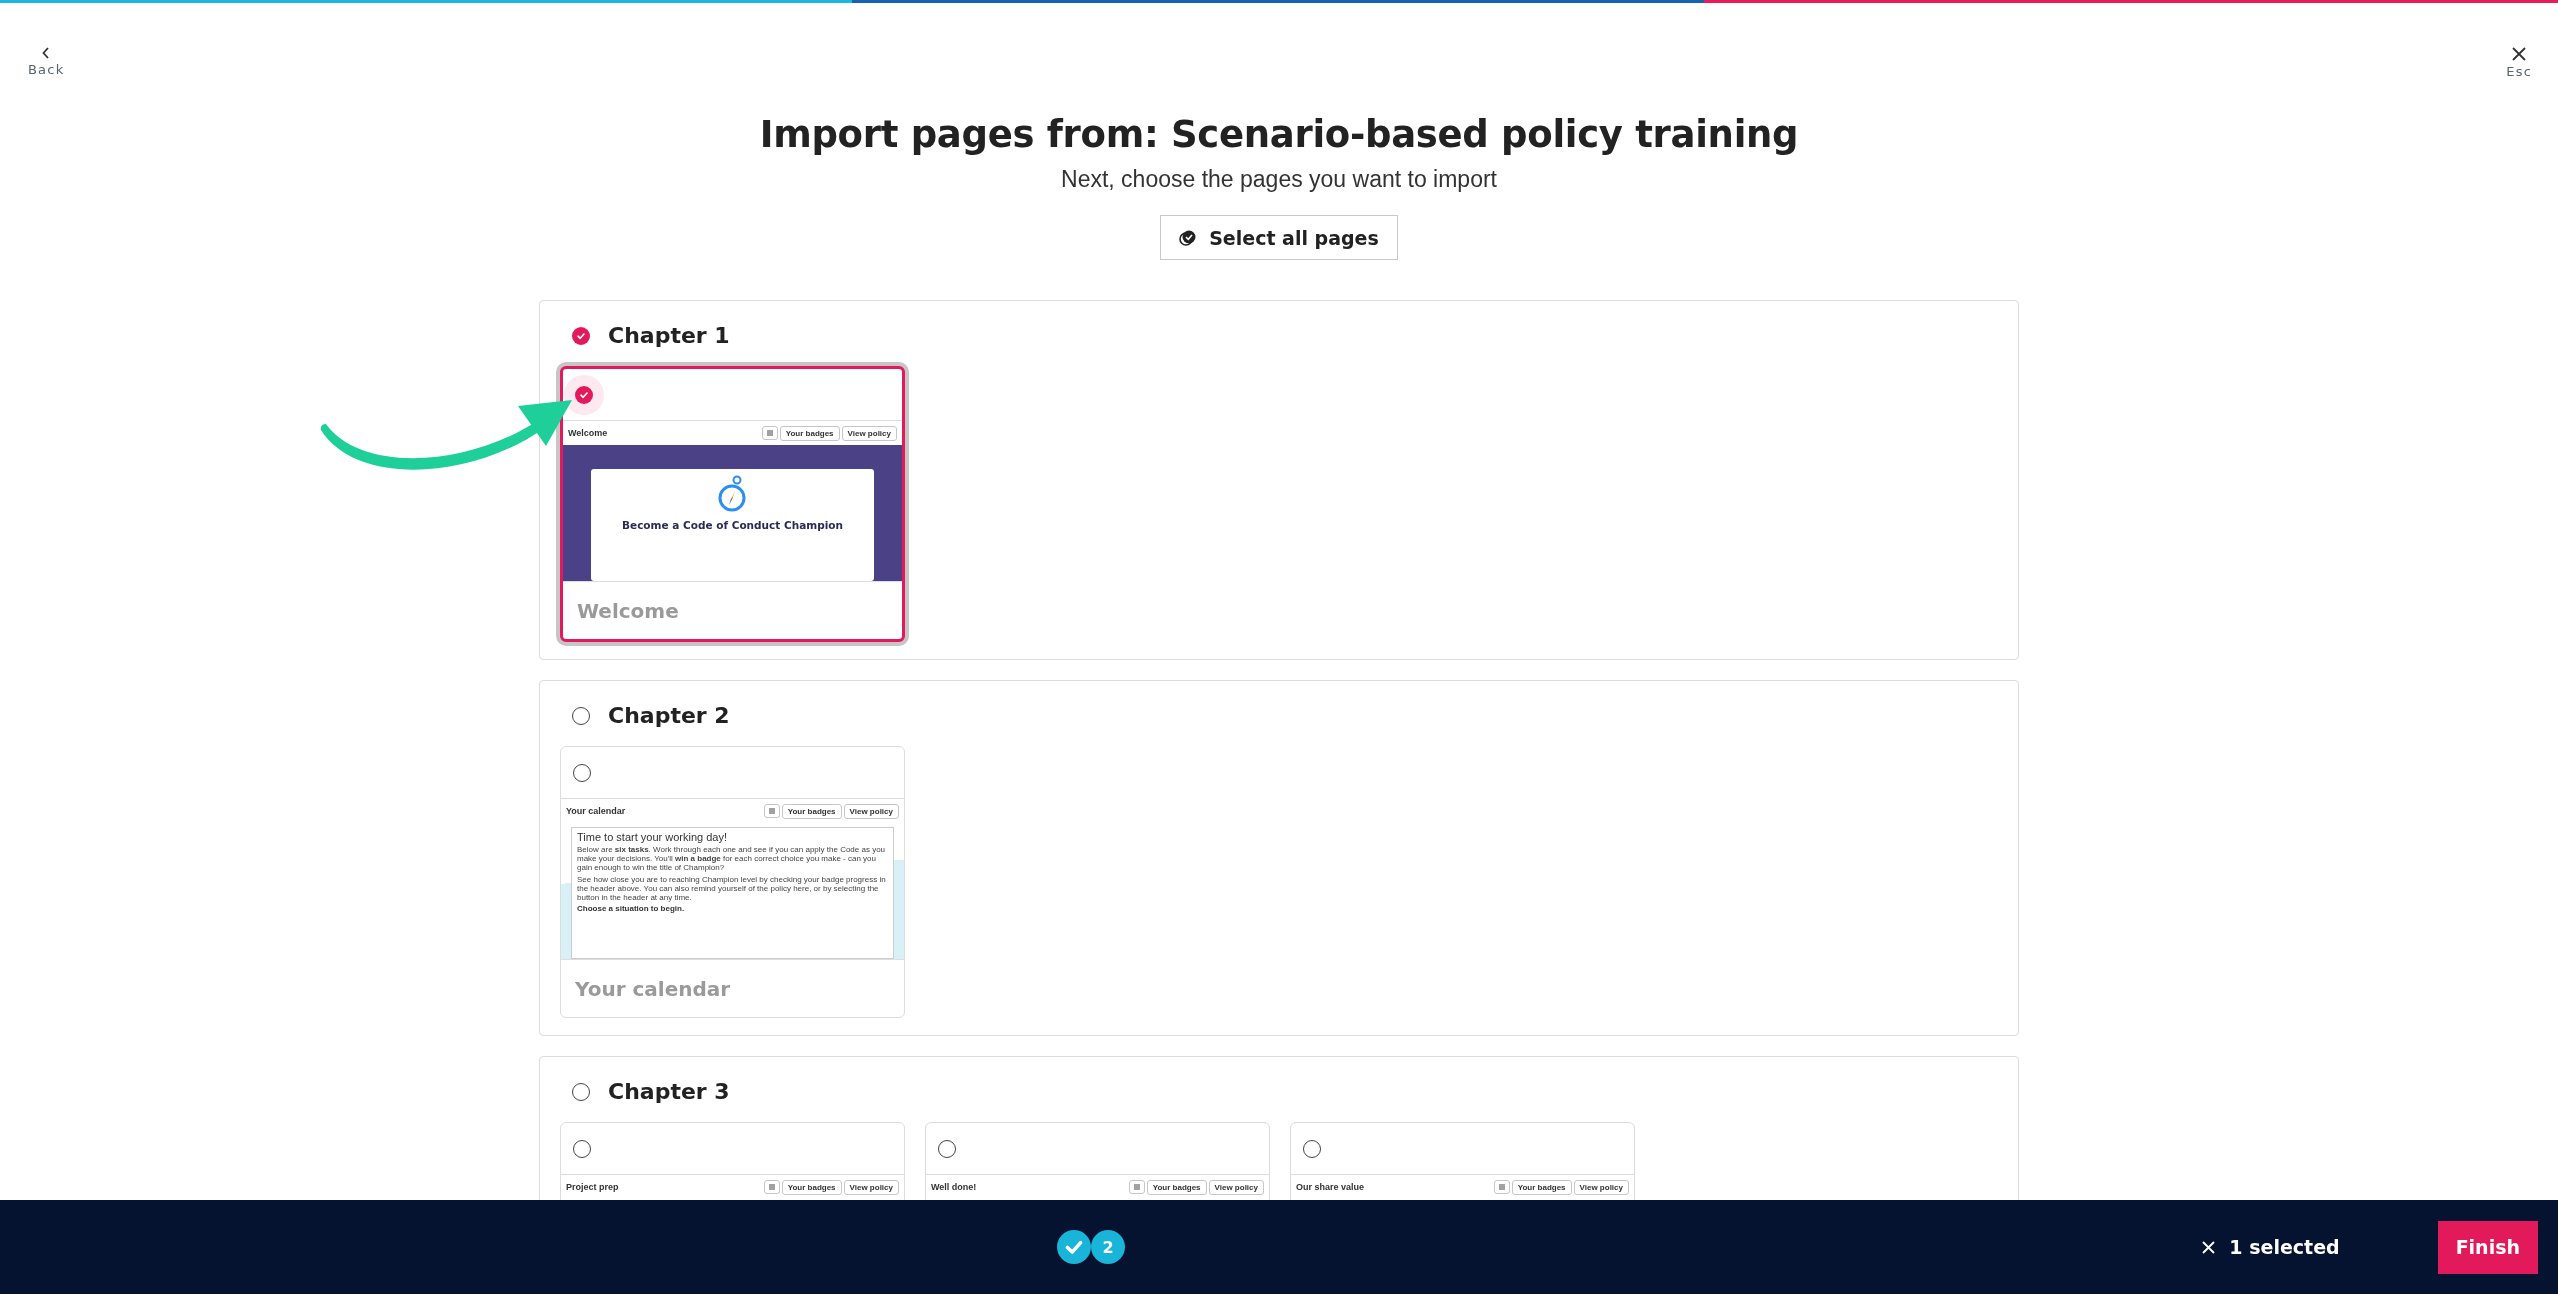 This screenshot has width=2558, height=1294. I want to click on check-badge-icon, so click(1188, 237).